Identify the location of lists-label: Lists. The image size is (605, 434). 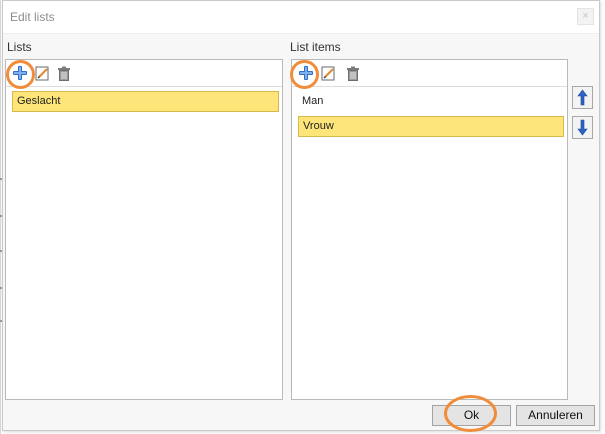
(19, 47).